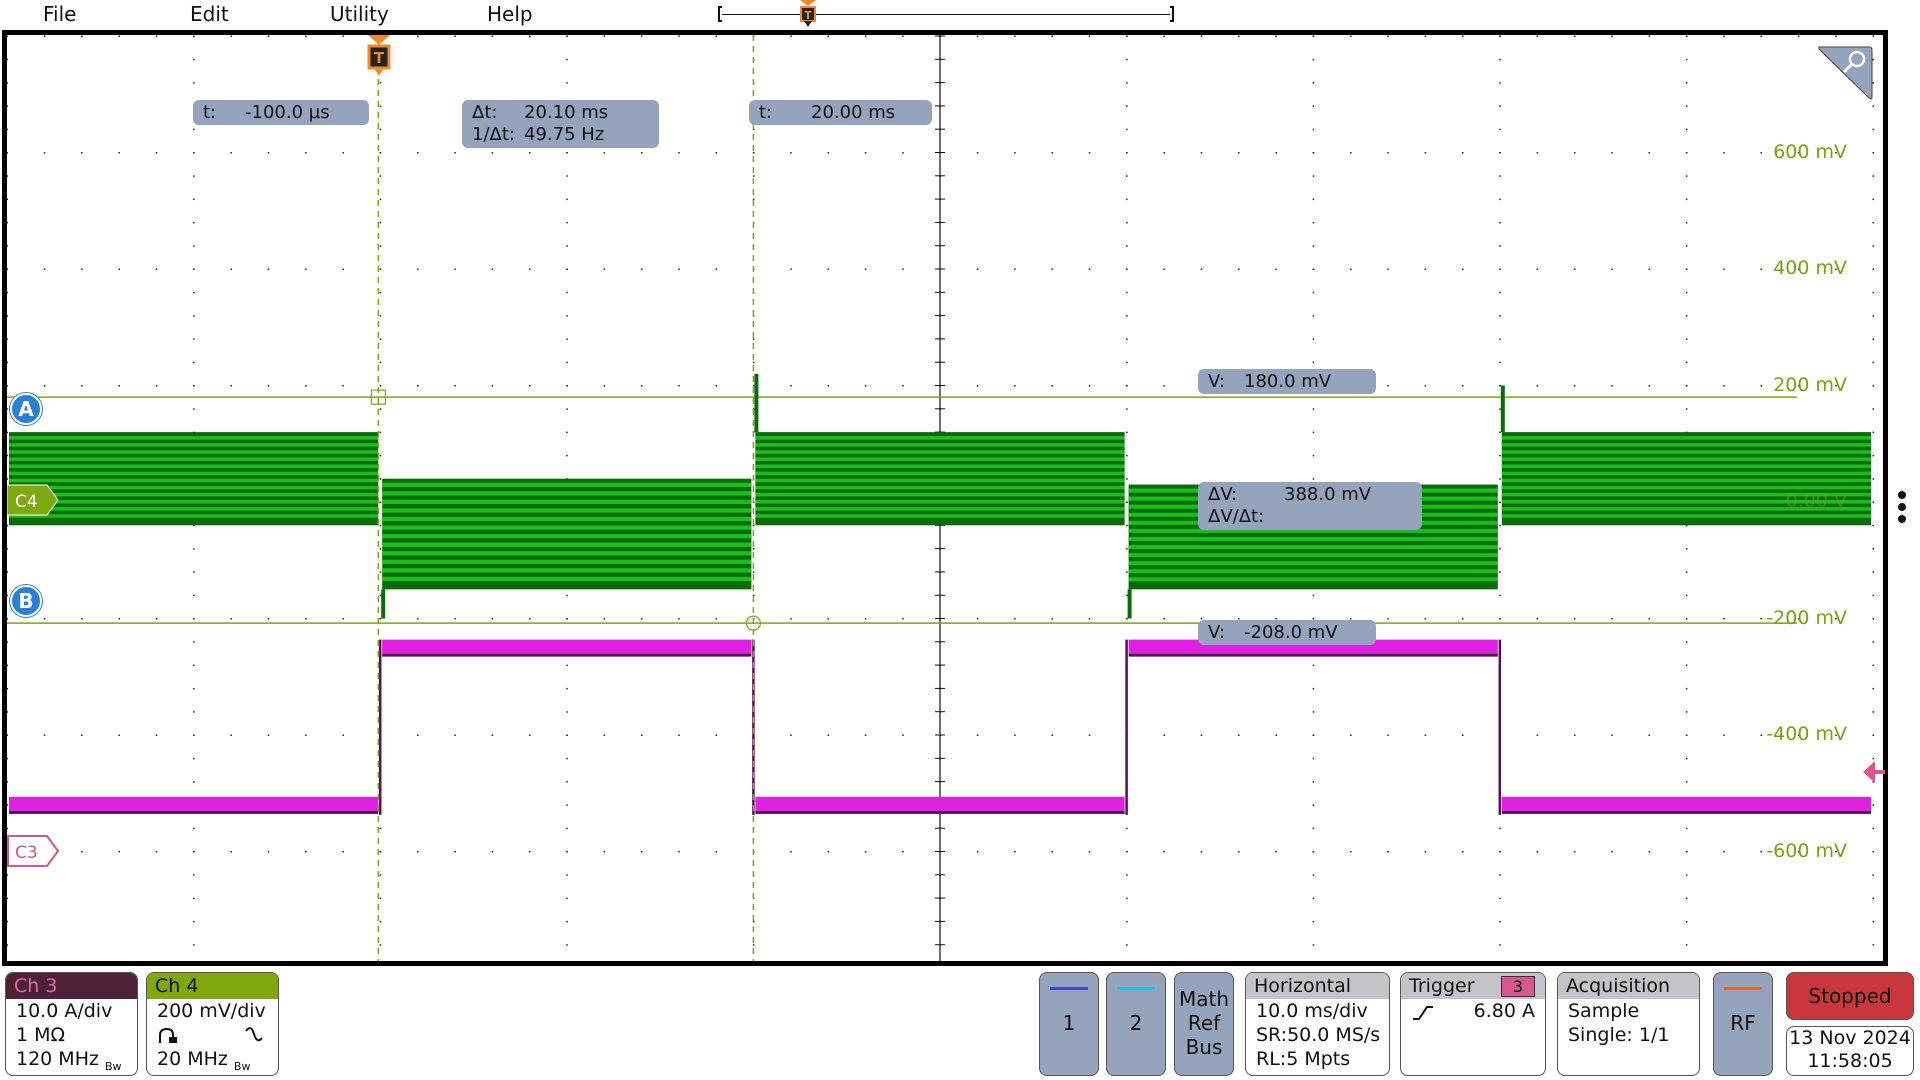 This screenshot has height=1080, width=1920. Describe the element at coordinates (209, 14) in the screenshot. I see `menu-edit: Edit` at that location.